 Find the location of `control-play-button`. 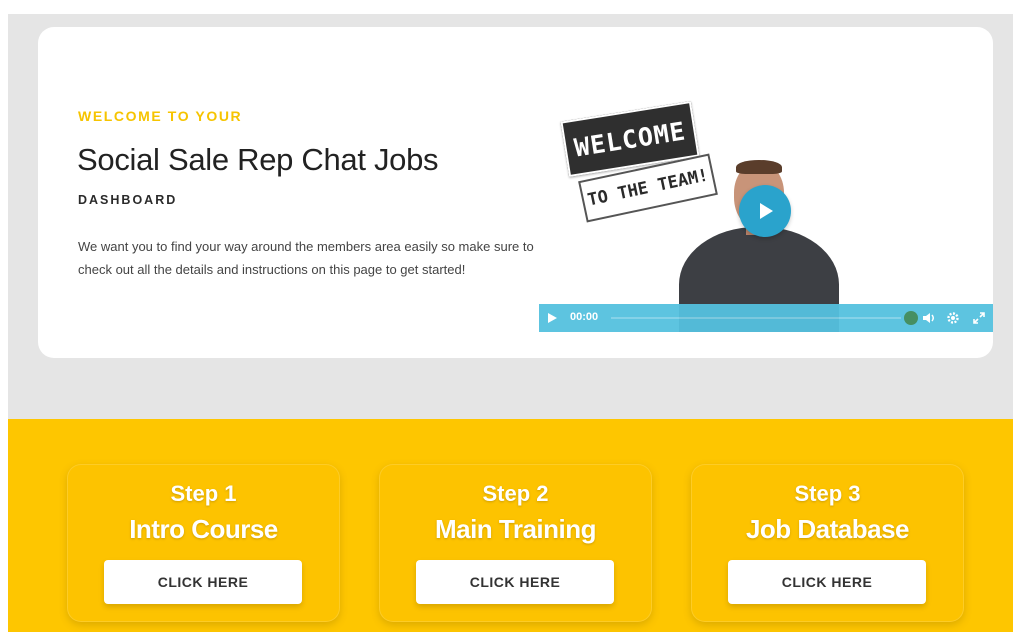

control-play-button is located at coordinates (552, 318).